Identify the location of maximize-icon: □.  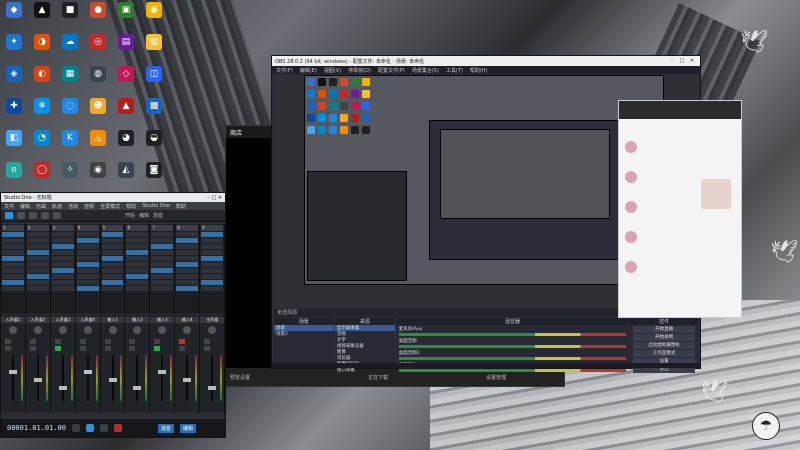
(682, 61).